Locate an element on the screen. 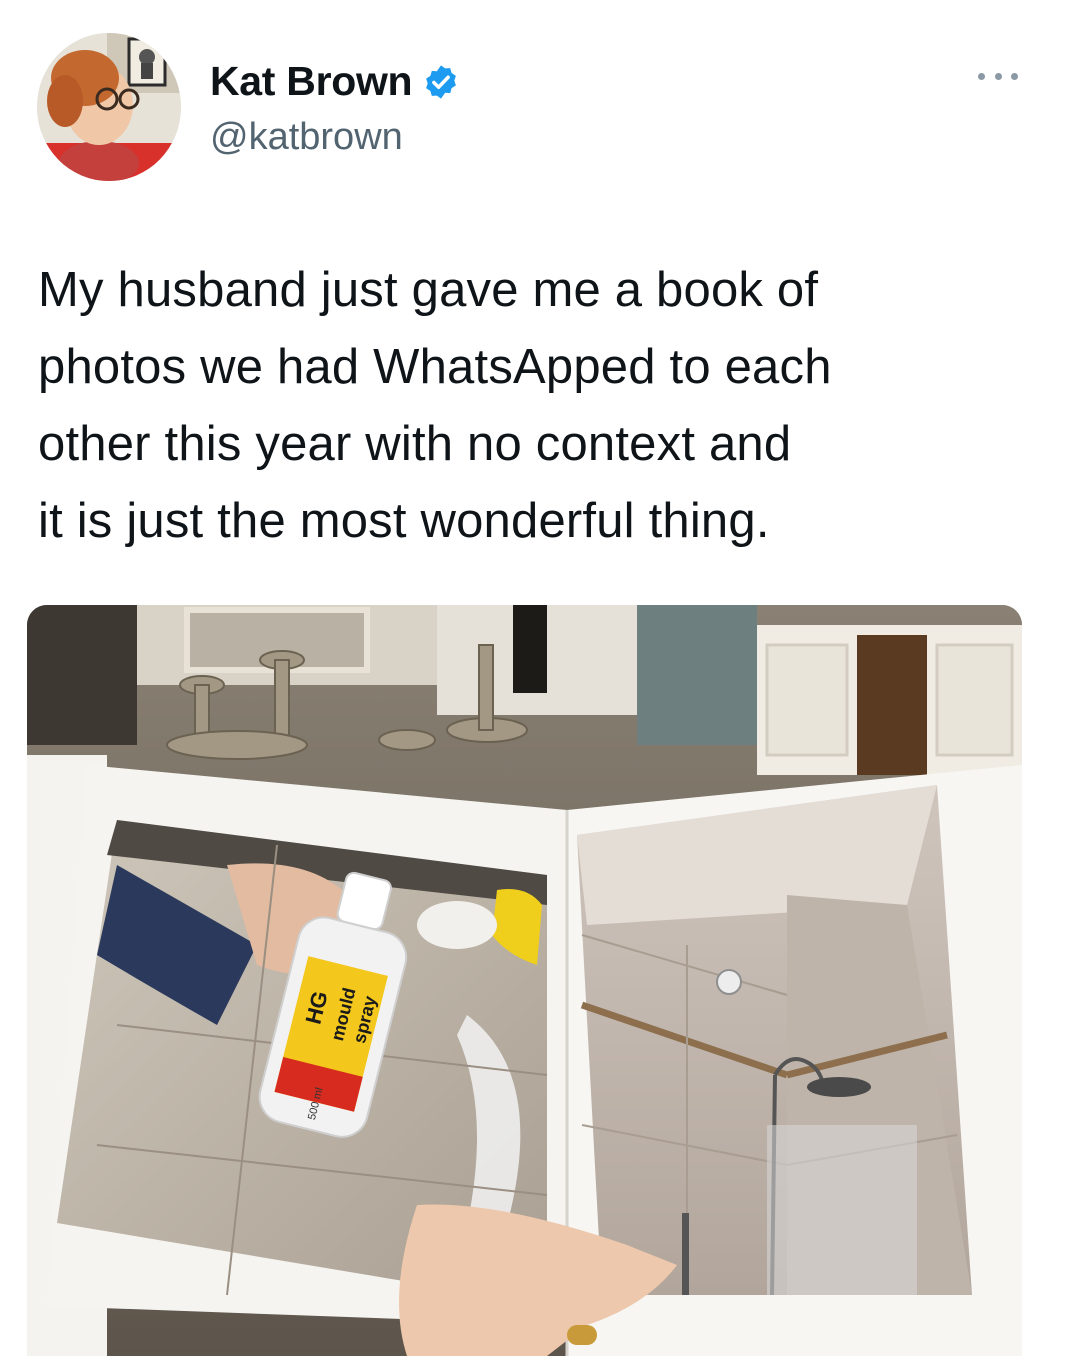  more-dots-icon is located at coordinates (998, 76).